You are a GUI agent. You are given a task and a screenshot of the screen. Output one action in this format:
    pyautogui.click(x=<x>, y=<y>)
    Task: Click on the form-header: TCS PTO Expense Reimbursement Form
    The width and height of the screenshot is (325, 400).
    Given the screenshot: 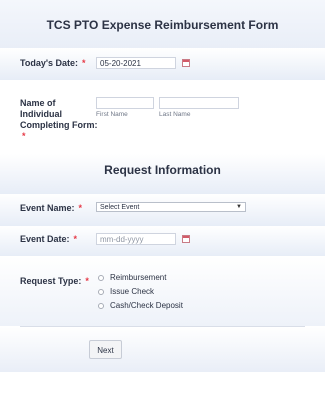 What is the action you would take?
    pyautogui.click(x=162, y=24)
    